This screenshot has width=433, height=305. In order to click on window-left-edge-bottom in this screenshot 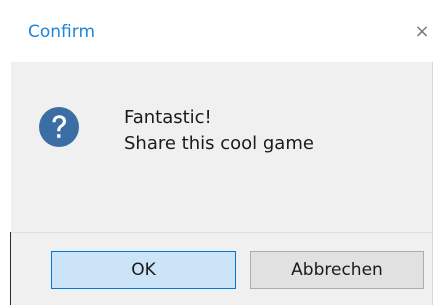, I will do `click(5, 268)`.